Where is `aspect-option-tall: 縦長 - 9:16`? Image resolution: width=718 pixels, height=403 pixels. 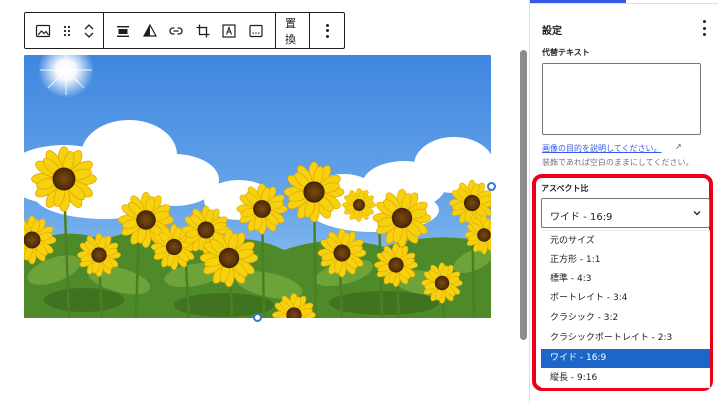
aspect-option-tall: 縦長 - 9:16 is located at coordinates (625, 378).